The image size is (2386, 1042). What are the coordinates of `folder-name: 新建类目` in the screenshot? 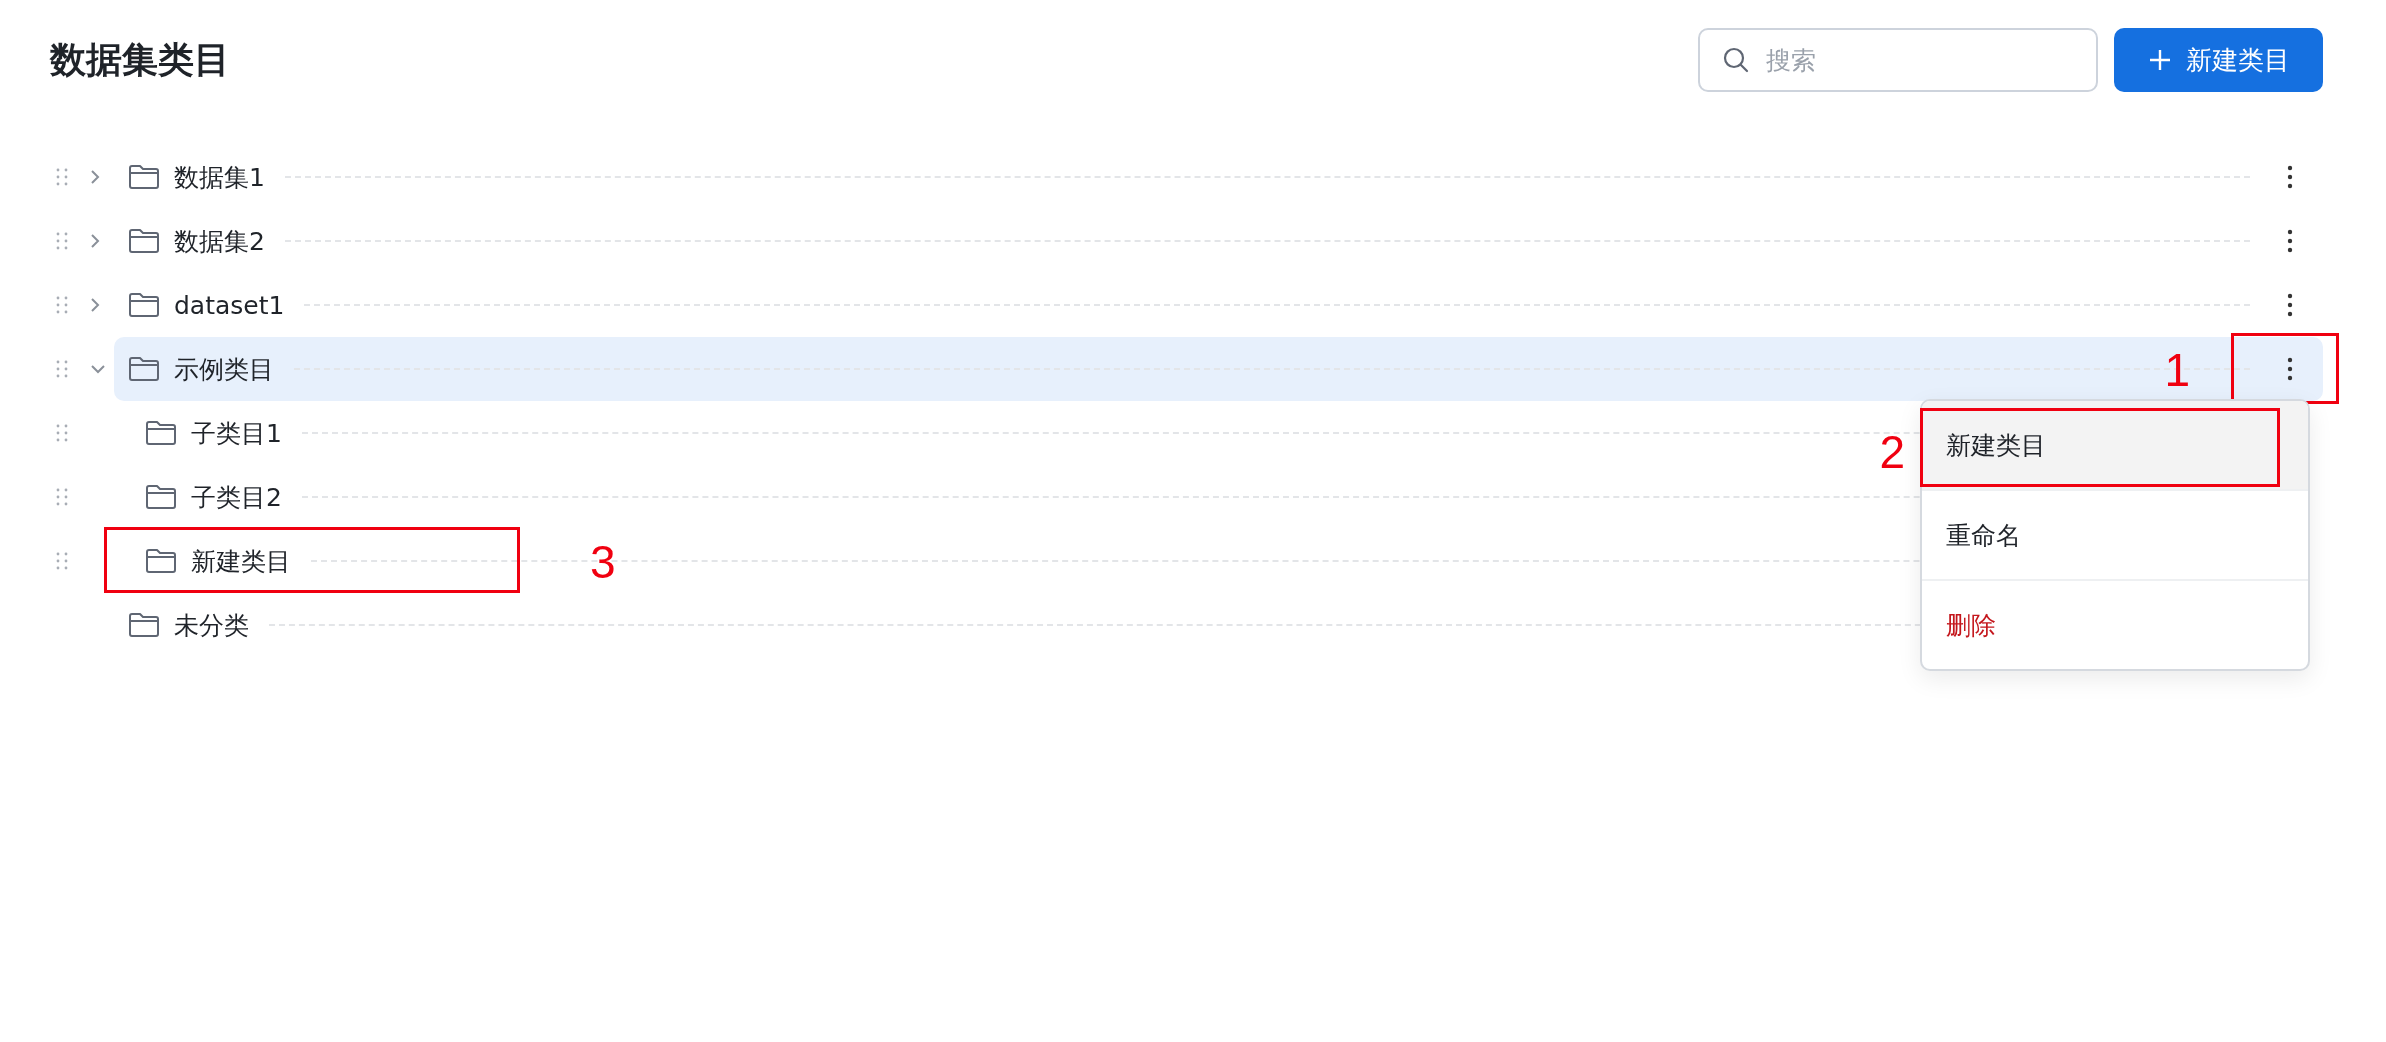 It's located at (241, 561).